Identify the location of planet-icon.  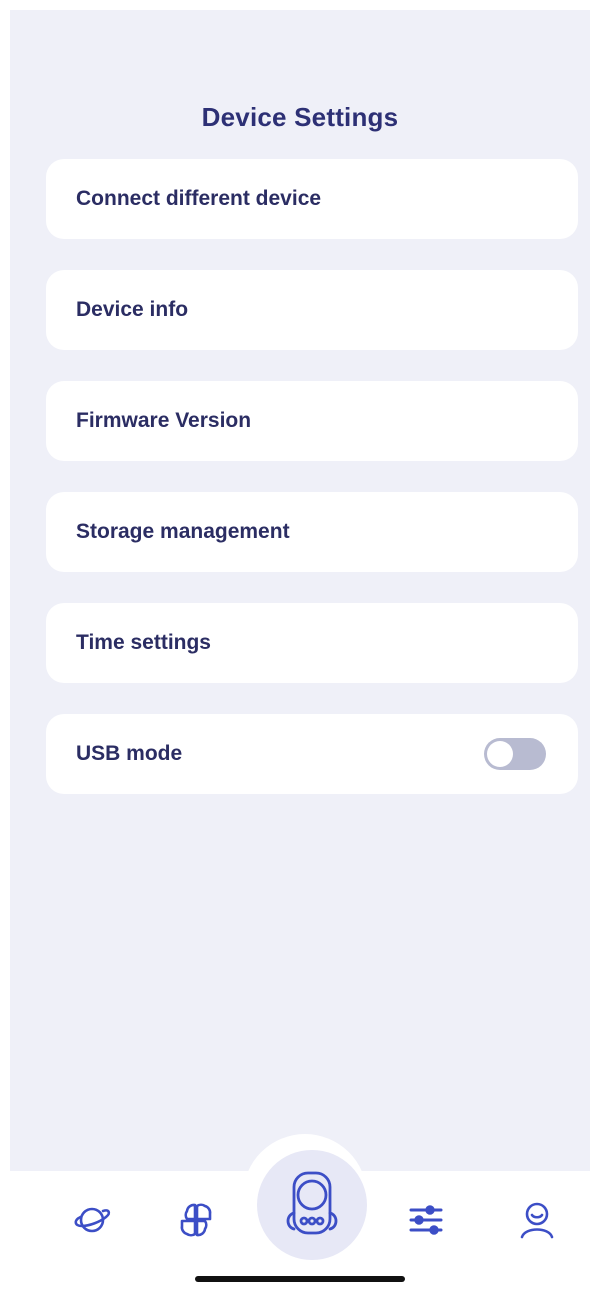
(92, 1220).